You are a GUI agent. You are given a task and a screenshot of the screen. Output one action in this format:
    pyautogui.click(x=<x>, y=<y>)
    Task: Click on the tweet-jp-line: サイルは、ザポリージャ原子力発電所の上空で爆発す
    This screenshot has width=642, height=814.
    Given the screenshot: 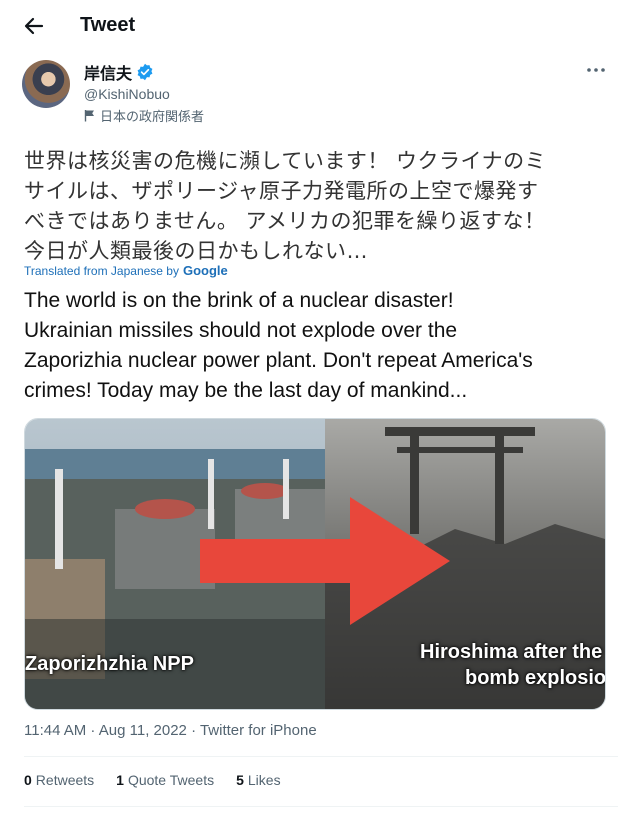 What is the action you would take?
    pyautogui.click(x=281, y=191)
    